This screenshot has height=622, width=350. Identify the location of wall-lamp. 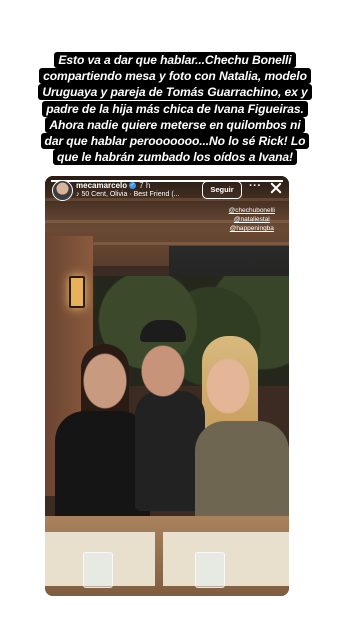
(77, 292).